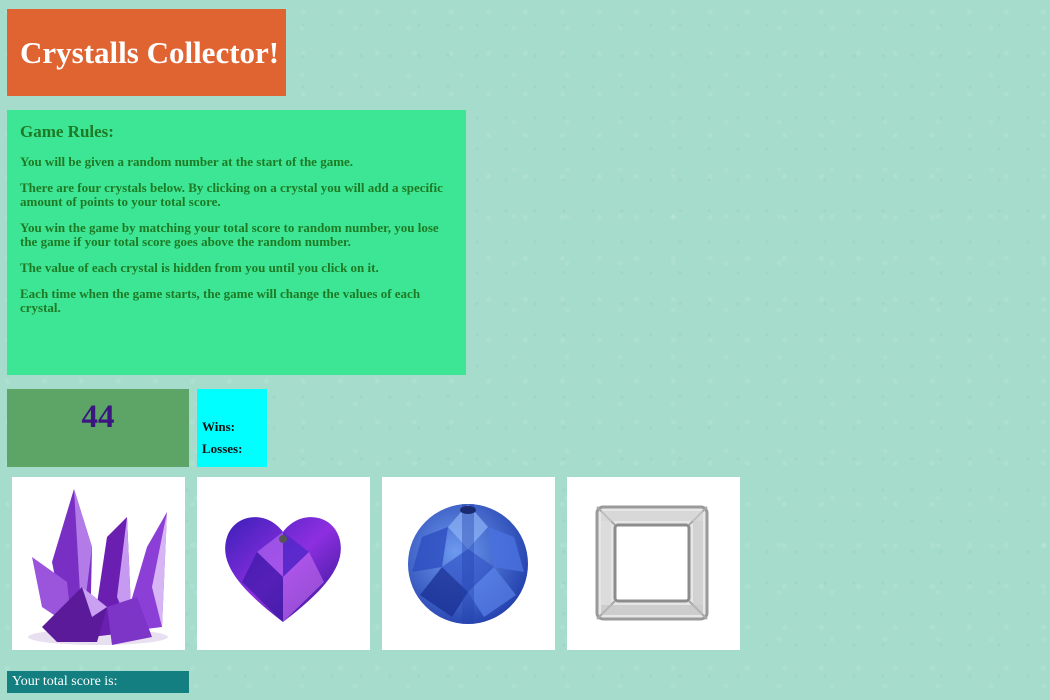 The width and height of the screenshot is (1050, 700). What do you see at coordinates (283, 569) in the screenshot?
I see `heart-crystal-icon` at bounding box center [283, 569].